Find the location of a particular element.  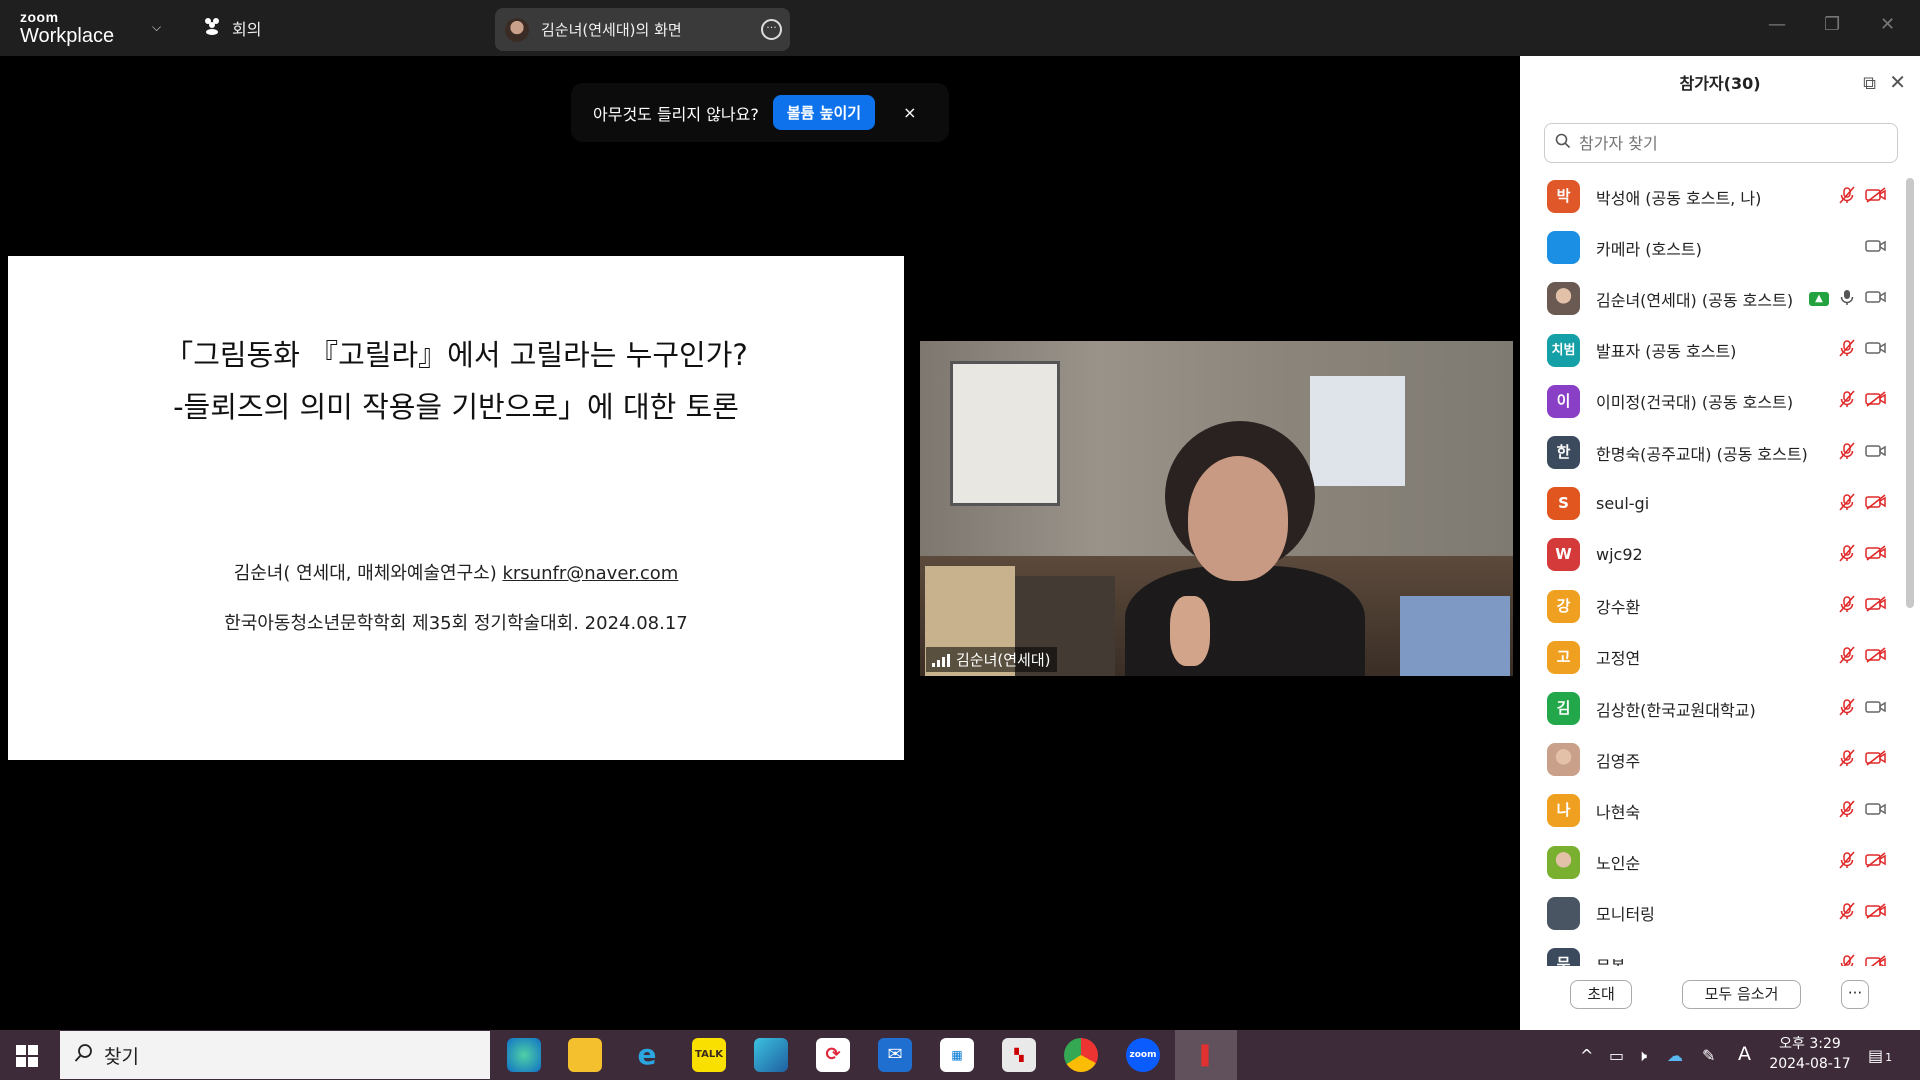

participant-name: 발표자 (공동 호스트) is located at coordinates (1666, 352).